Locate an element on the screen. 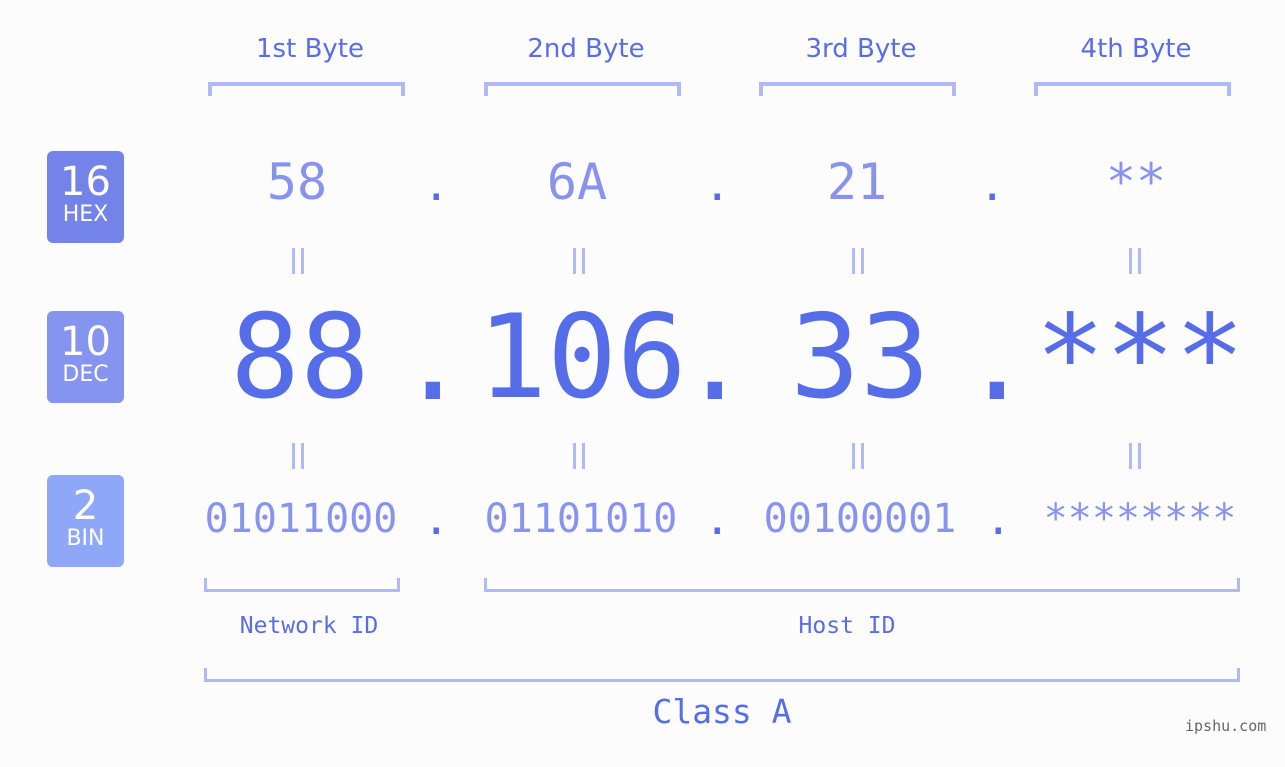 This screenshot has height=767, width=1285. host-id-label: Host ID is located at coordinates (847, 626).